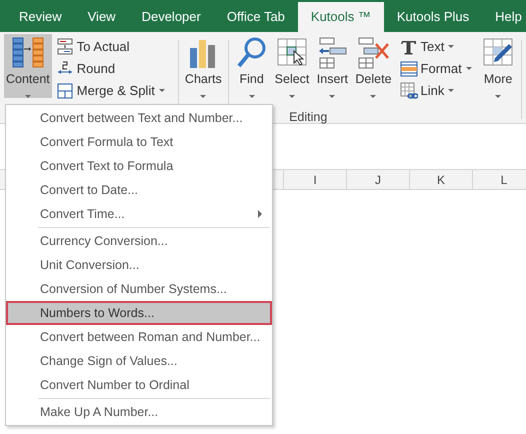  What do you see at coordinates (65, 91) in the screenshot?
I see `grid-icon` at bounding box center [65, 91].